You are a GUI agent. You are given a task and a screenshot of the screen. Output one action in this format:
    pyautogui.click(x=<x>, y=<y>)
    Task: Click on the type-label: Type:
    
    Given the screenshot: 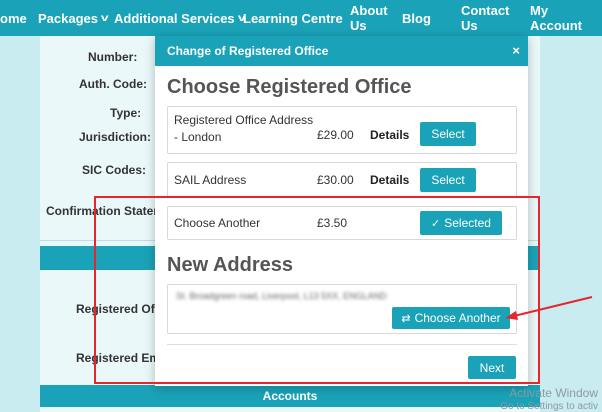 What is the action you would take?
    pyautogui.click(x=126, y=113)
    